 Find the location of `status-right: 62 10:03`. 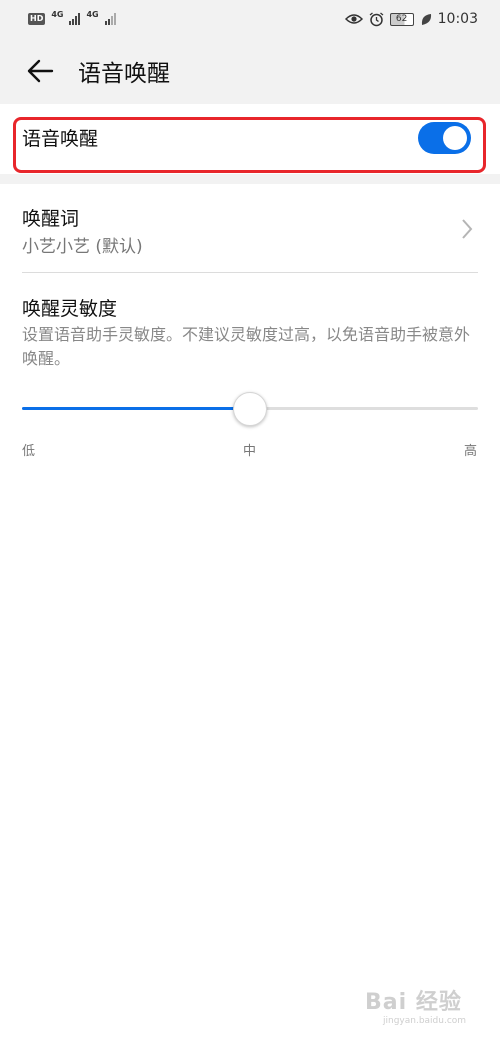

status-right: 62 10:03 is located at coordinates (411, 19).